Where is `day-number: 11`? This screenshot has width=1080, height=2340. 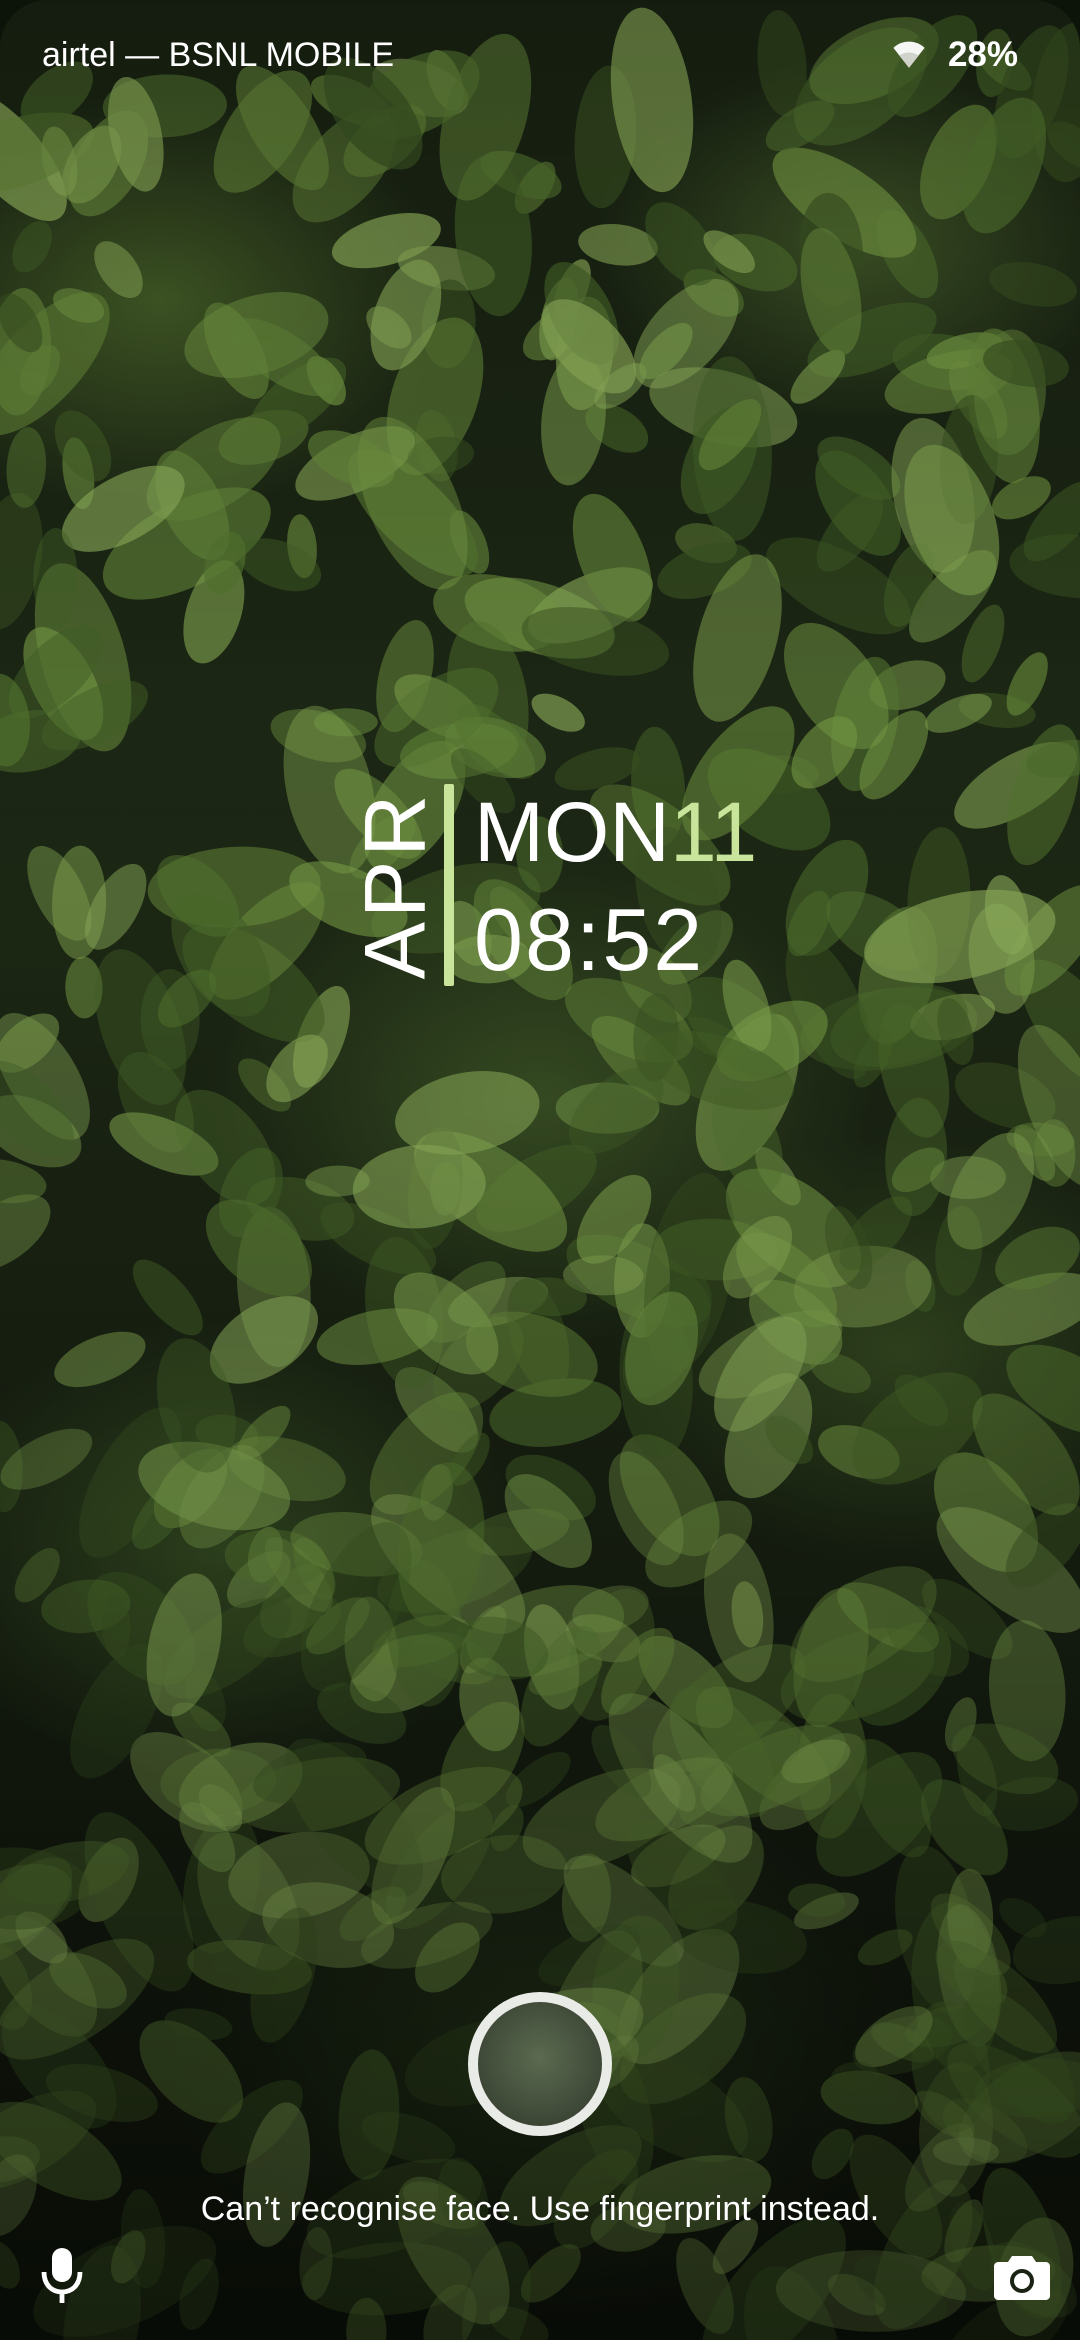
day-number: 11 is located at coordinates (713, 832).